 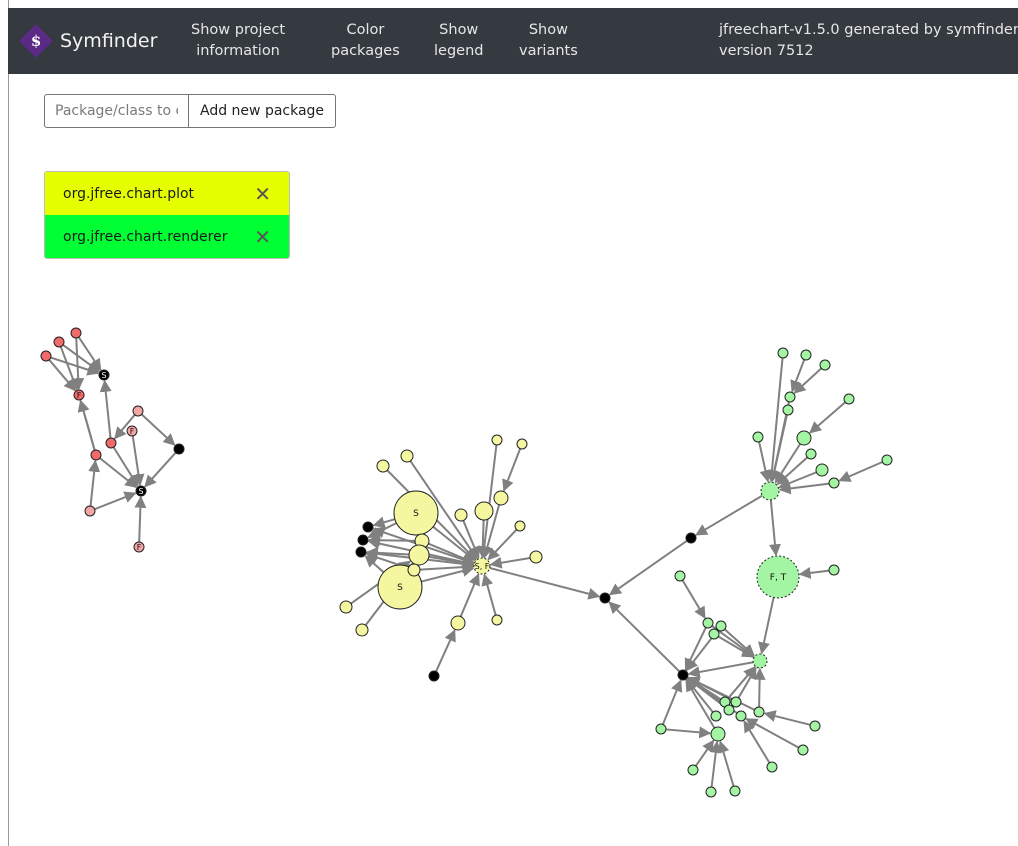 What do you see at coordinates (139, 547) in the screenshot?
I see `graph-node-label: F` at bounding box center [139, 547].